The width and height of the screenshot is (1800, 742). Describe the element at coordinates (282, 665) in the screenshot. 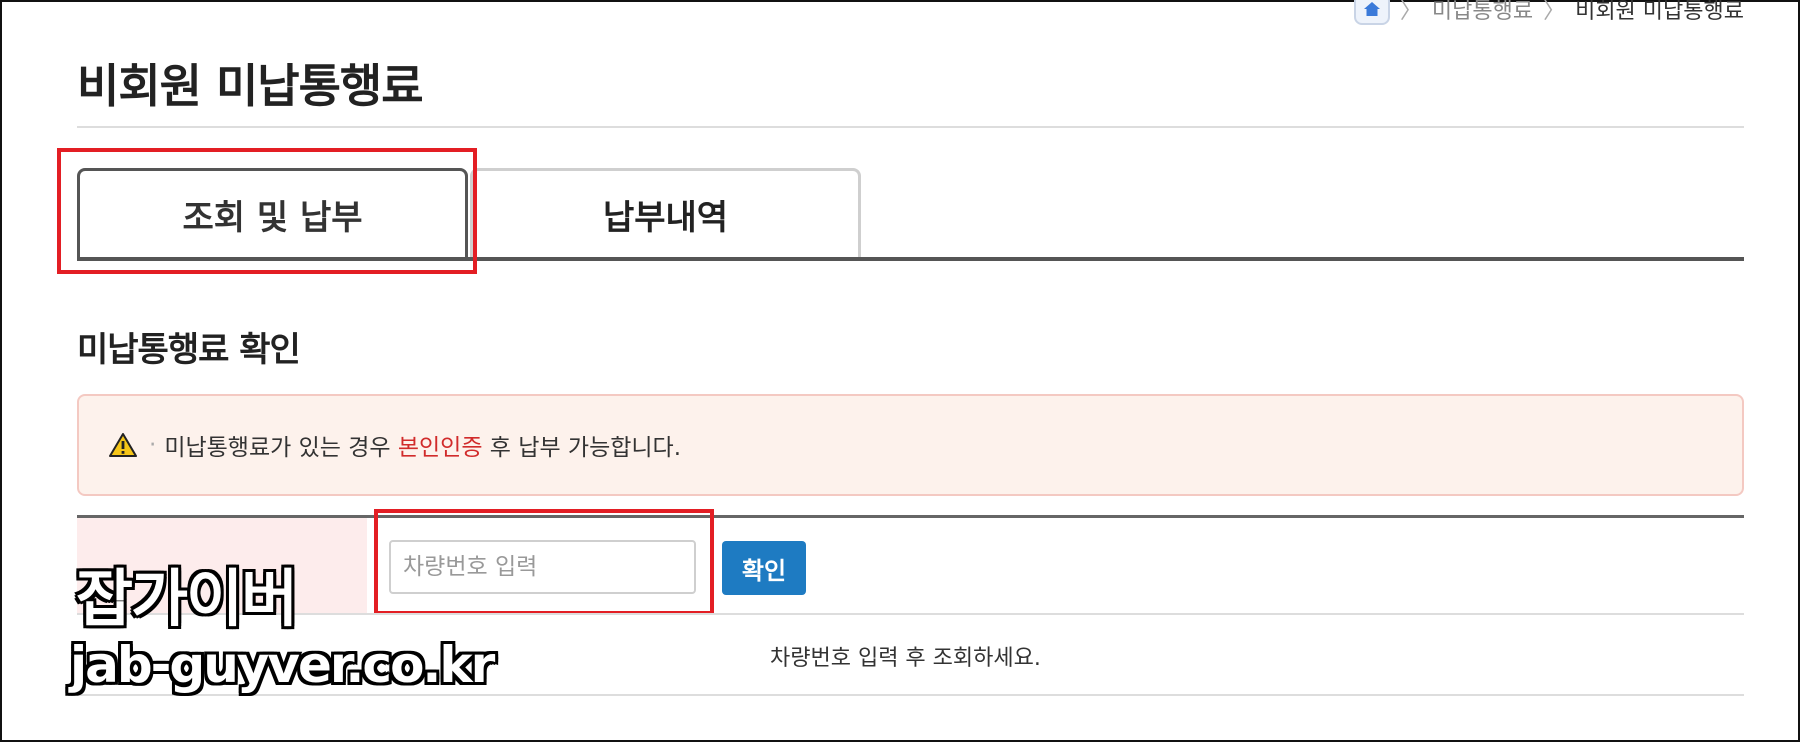

I see `watermark-url: jab-guyver.co.kr` at that location.